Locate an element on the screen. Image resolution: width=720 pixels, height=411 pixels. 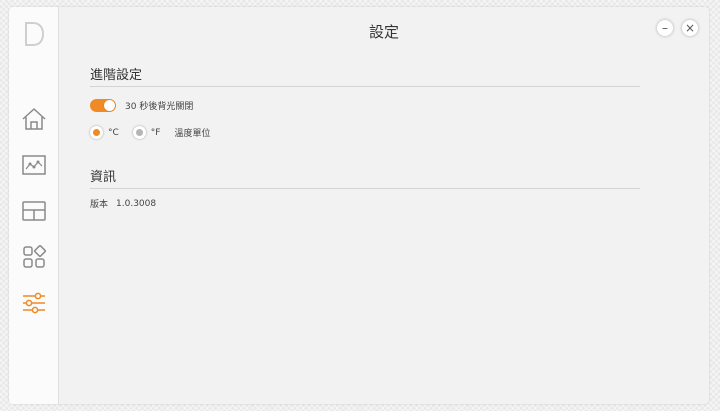
app-logo is located at coordinates (34, 34).